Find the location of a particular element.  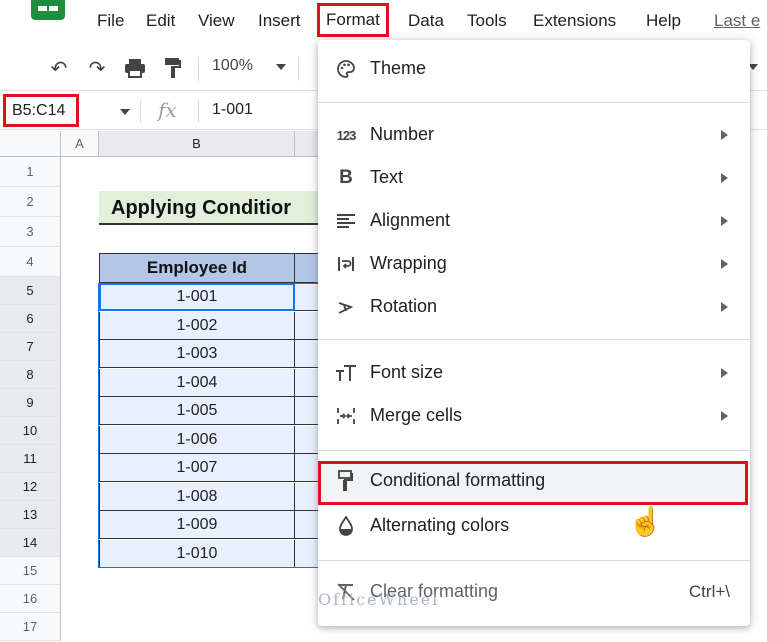

paint-format-icon is located at coordinates (173, 68).